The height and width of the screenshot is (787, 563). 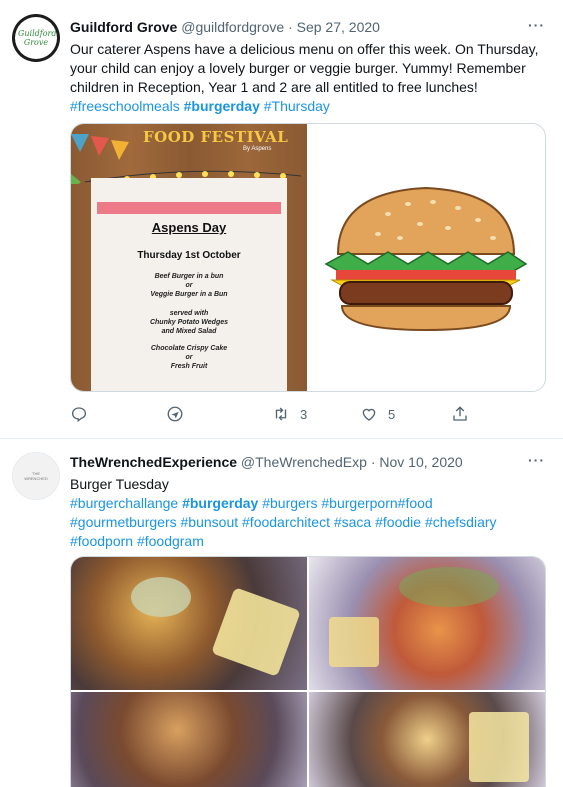 I want to click on poster-line: Veggie Burger in a Bun, so click(x=189, y=294).